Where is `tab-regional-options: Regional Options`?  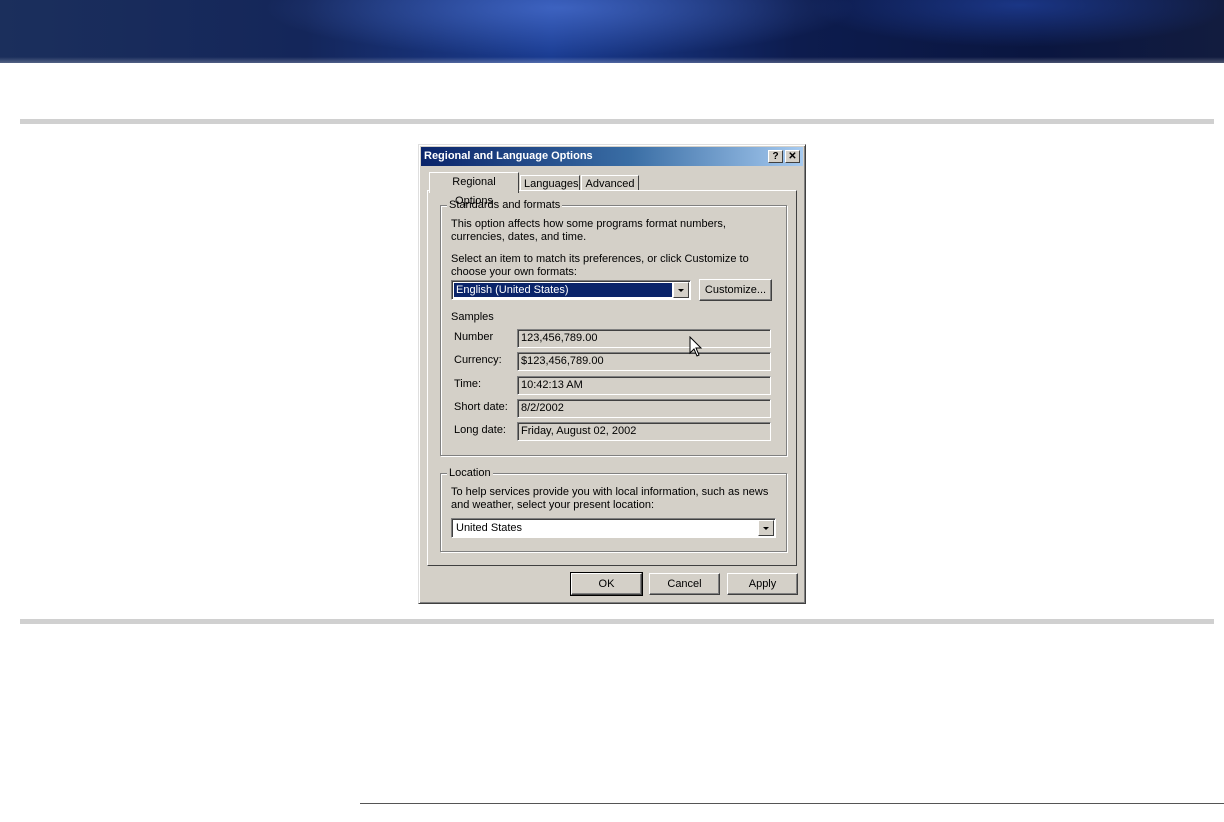
tab-regional-options: Regional Options is located at coordinates (474, 189).